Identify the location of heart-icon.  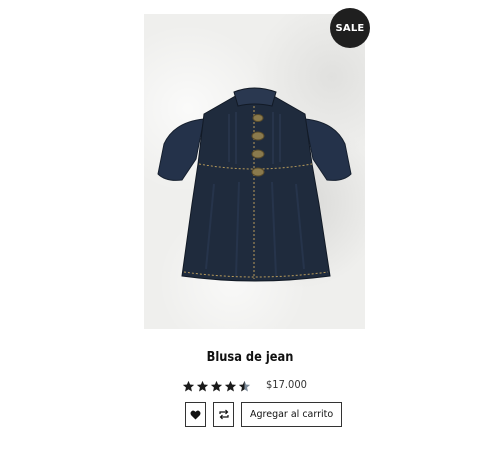
(195, 415).